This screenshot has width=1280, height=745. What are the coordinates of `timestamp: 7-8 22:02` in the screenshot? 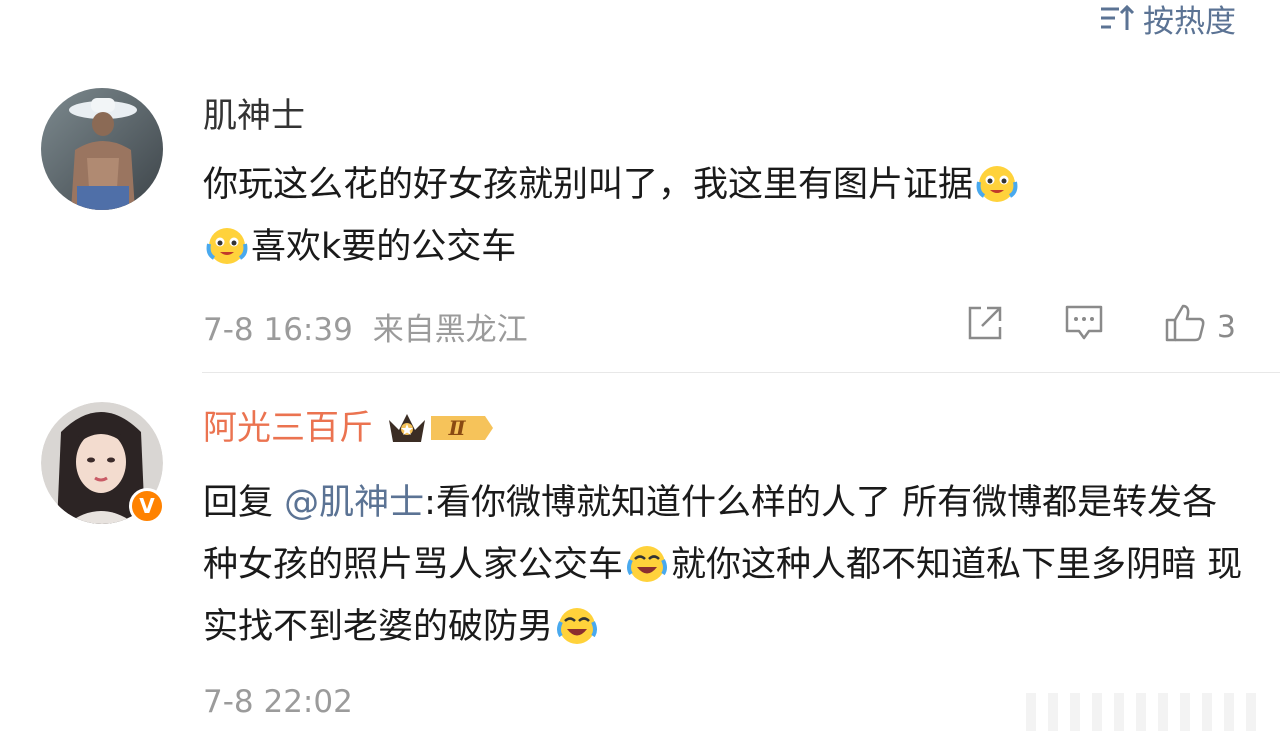 It's located at (278, 702).